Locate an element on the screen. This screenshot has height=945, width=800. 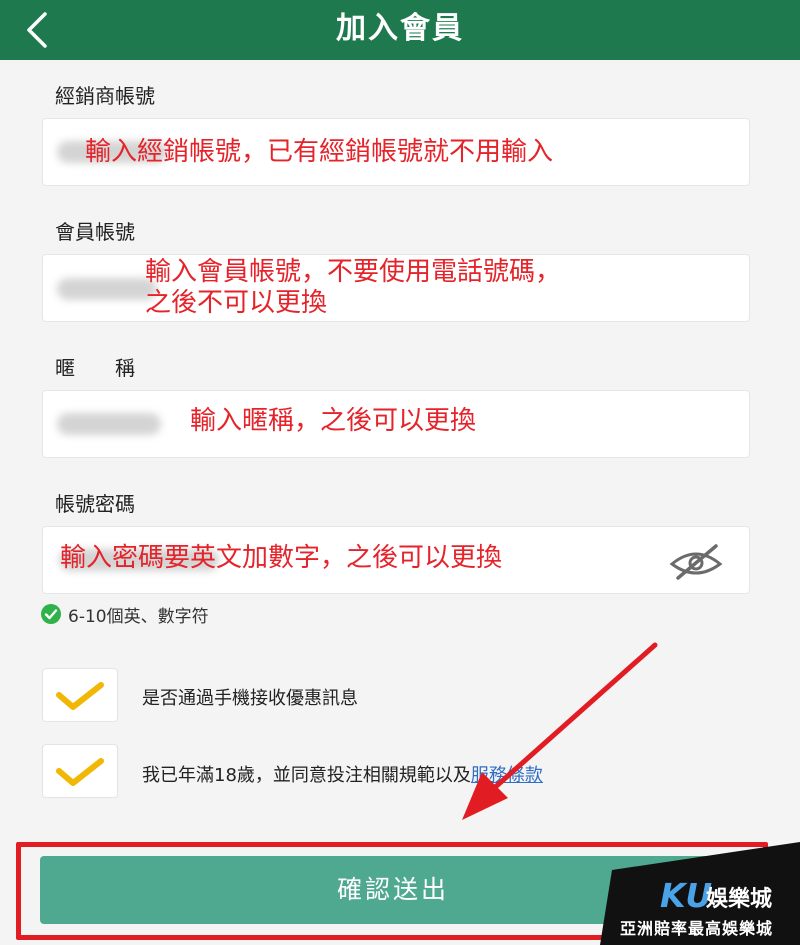
age-terms-text: 我已年滿18歲，並同意投注相關規範以及 is located at coordinates (306, 775).